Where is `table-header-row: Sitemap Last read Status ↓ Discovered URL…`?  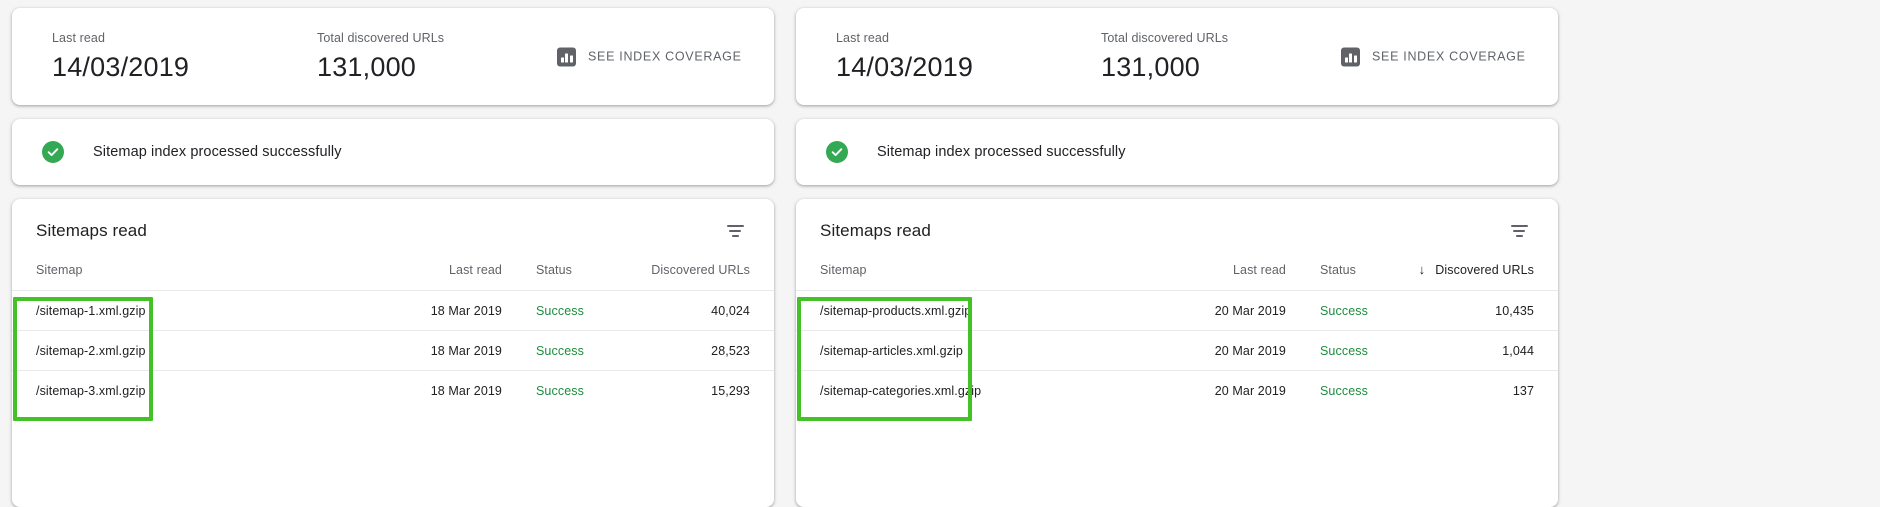
table-header-row: Sitemap Last read Status ↓ Discovered URL… is located at coordinates (1177, 277).